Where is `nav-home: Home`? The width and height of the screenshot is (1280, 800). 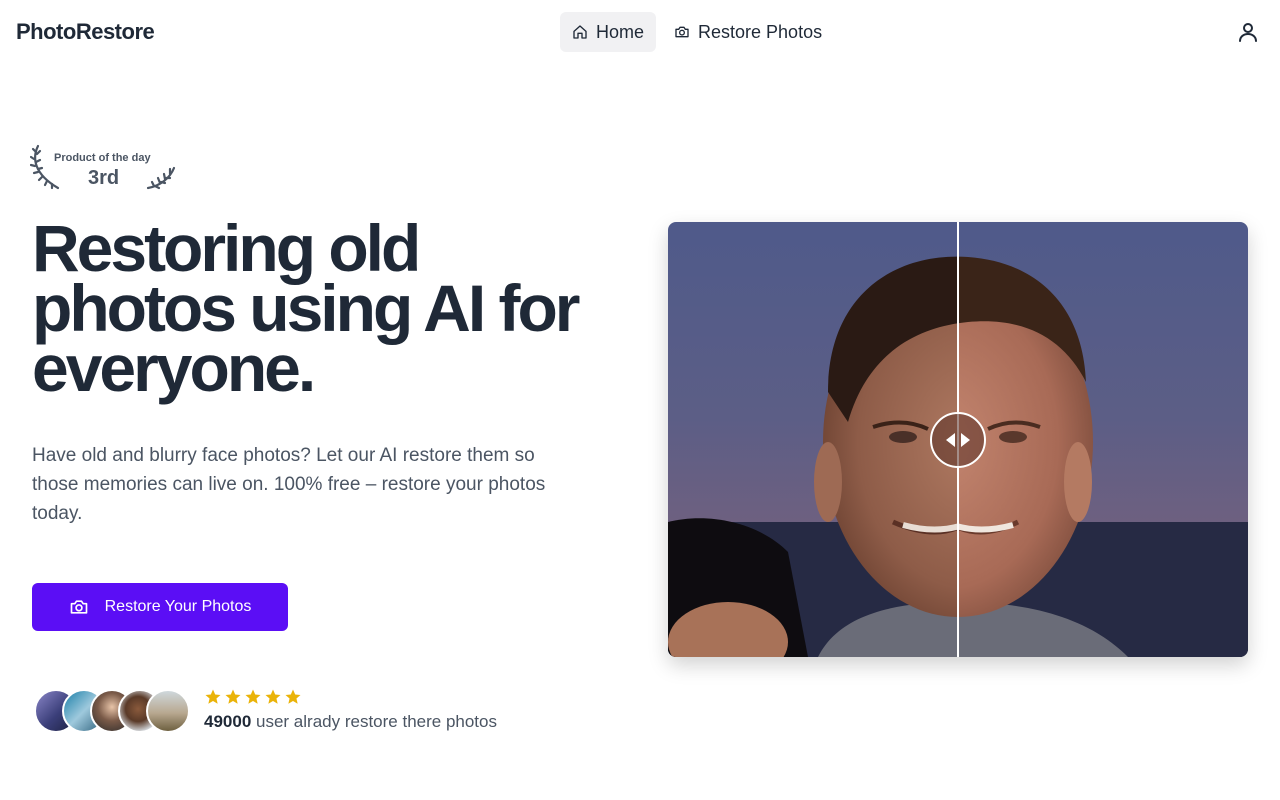 nav-home: Home is located at coordinates (608, 32).